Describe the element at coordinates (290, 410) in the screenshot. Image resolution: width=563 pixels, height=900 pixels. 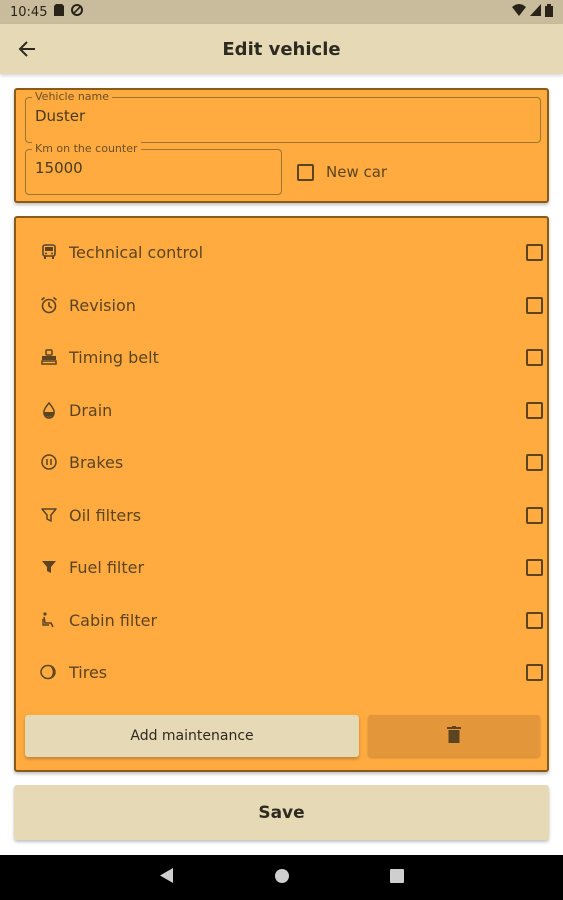
I see `maintenance-item-drain: Drain` at that location.